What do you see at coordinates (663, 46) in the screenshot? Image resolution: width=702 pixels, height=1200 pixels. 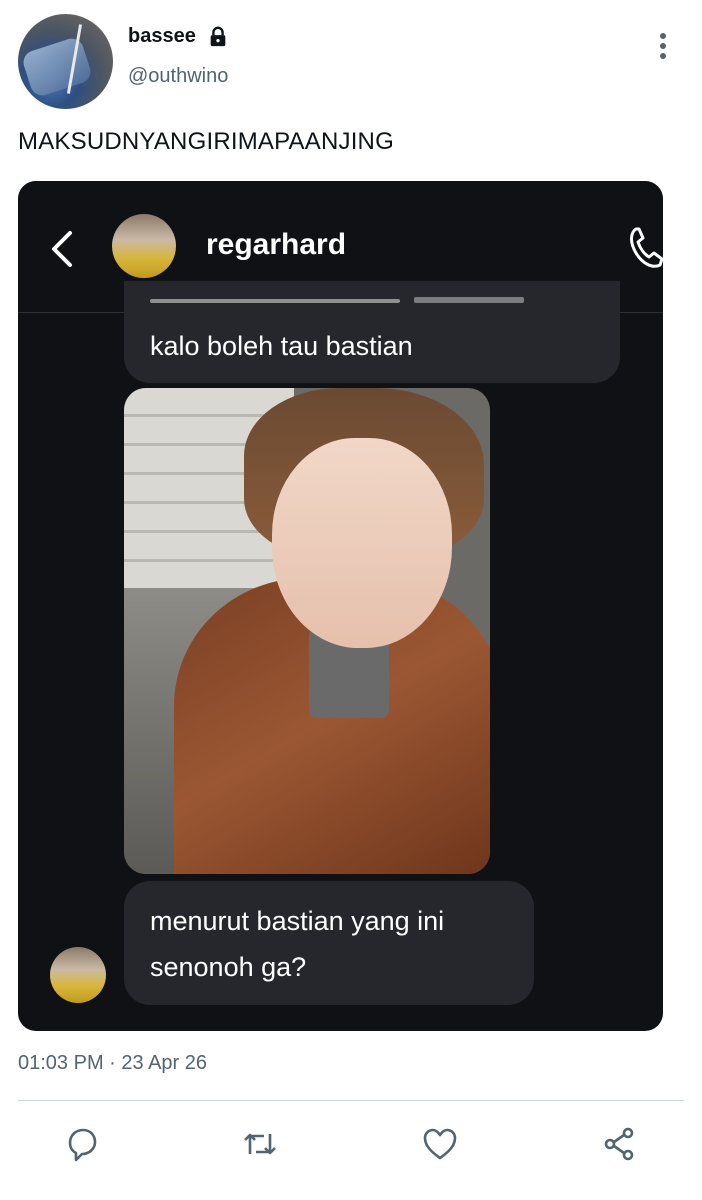 I see `more-vertical-icon` at bounding box center [663, 46].